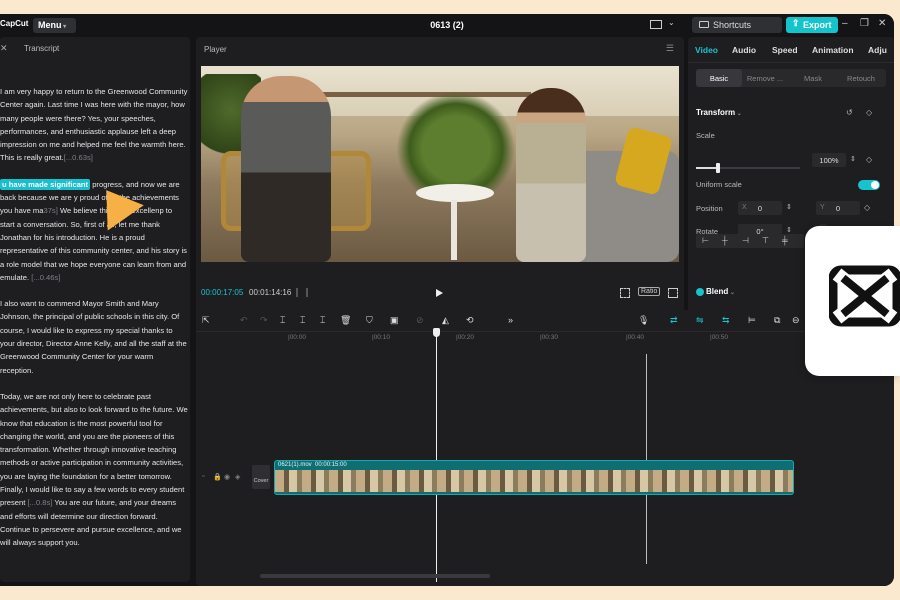 The width and height of the screenshot is (900, 600). I want to click on tab-speed: Speed, so click(785, 50).